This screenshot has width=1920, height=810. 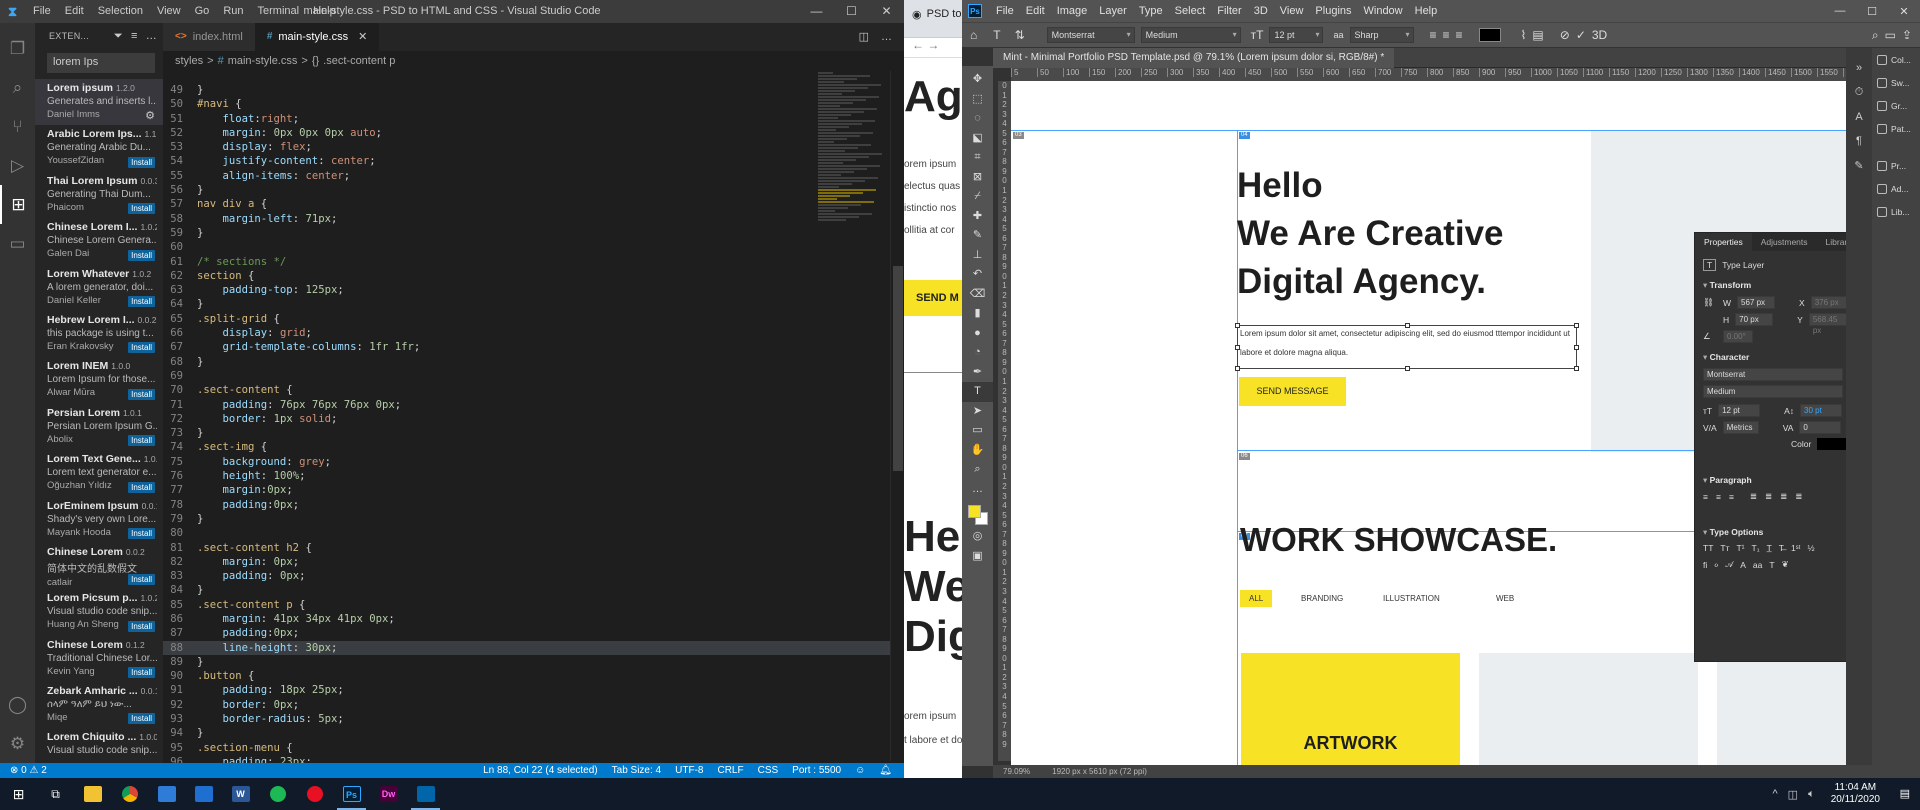 I want to click on pen-tool-icon: ✒, so click(x=977, y=373).